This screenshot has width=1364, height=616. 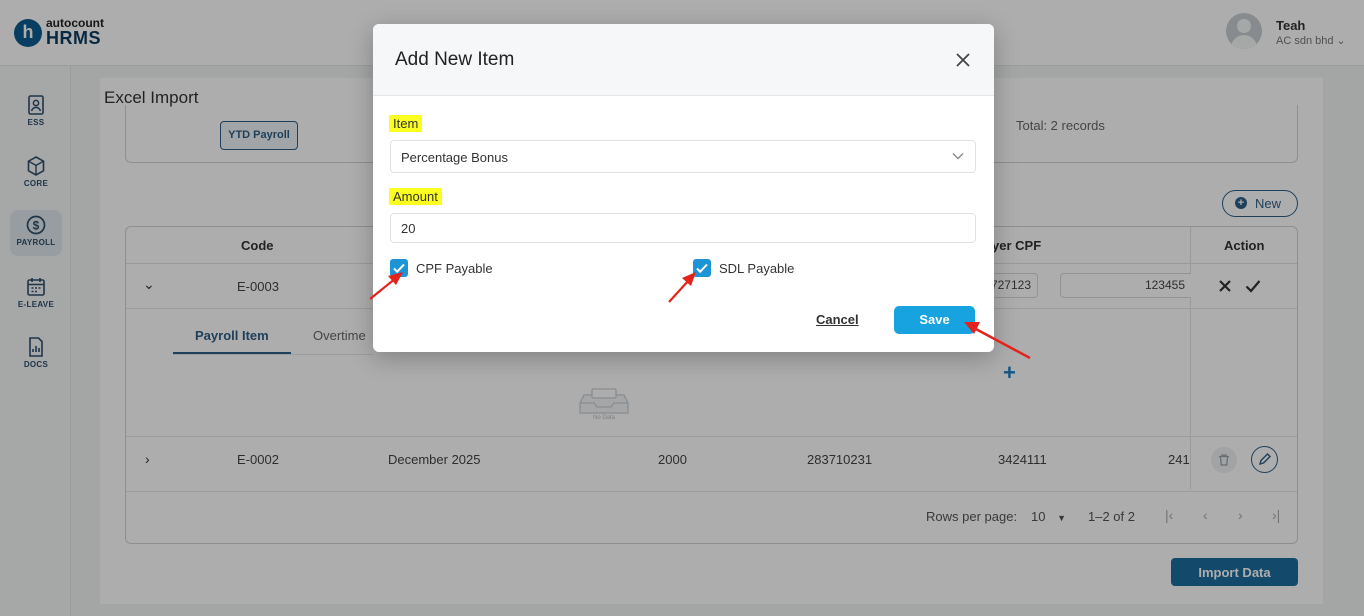 What do you see at coordinates (683, 228) in the screenshot?
I see `amount-input` at bounding box center [683, 228].